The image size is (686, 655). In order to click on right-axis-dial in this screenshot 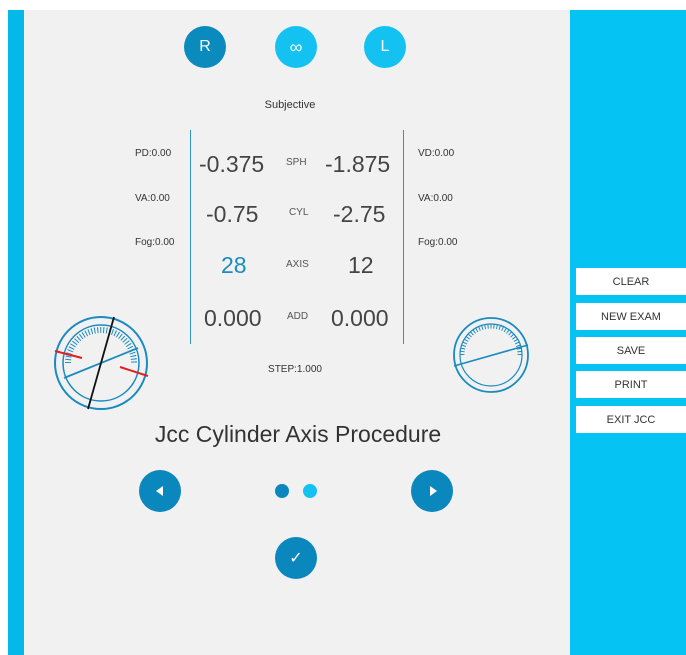, I will do `click(491, 355)`.